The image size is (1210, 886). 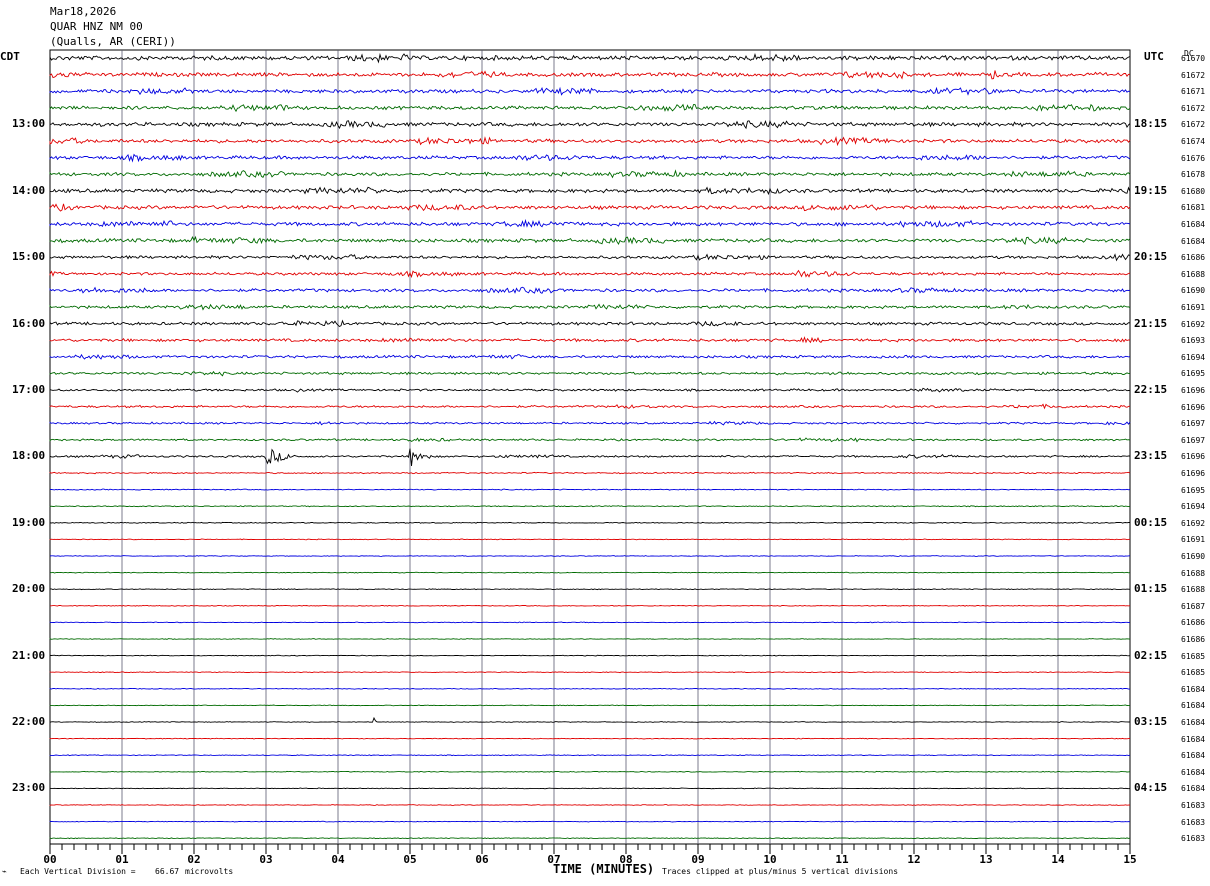 What do you see at coordinates (83, 11) in the screenshot?
I see `header-date: Mar18,2026` at bounding box center [83, 11].